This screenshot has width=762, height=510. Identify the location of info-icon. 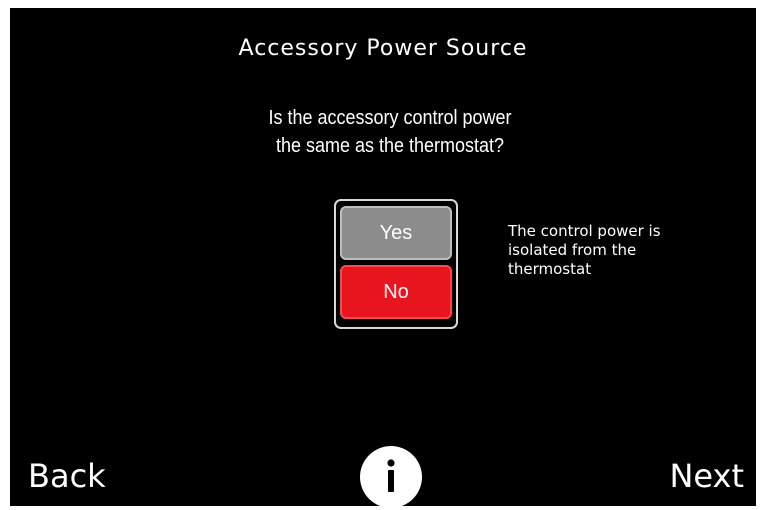
(391, 475).